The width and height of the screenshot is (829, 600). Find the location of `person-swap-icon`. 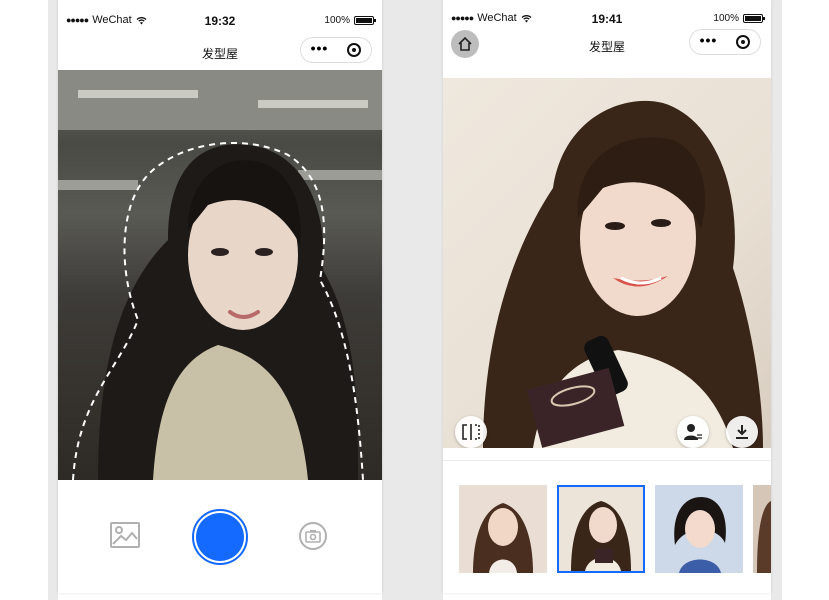

person-swap-icon is located at coordinates (693, 432).